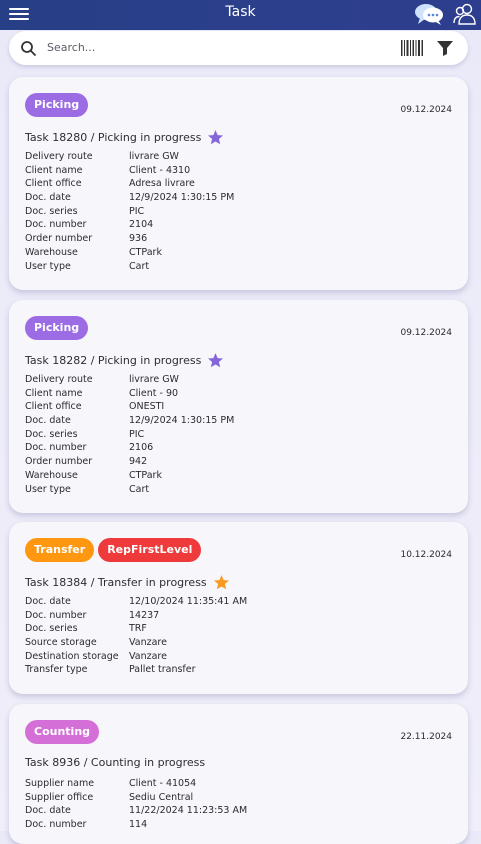  Describe the element at coordinates (188, 601) in the screenshot. I see `field-value: 12/10/2024 11:35:41 AM` at that location.